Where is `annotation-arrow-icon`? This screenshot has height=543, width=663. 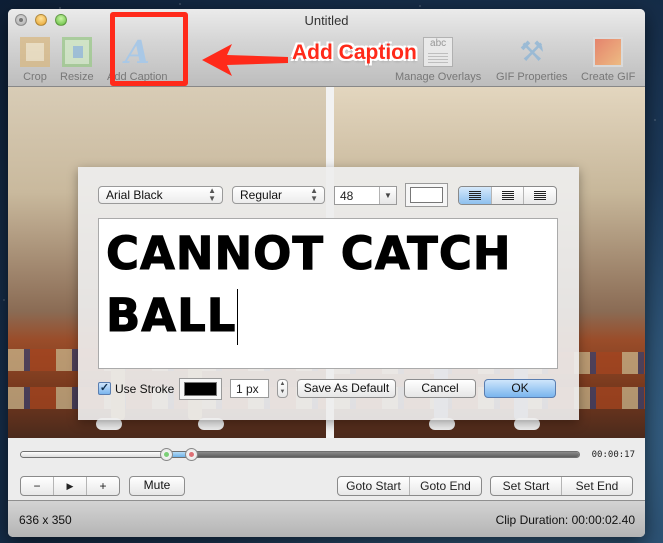 annotation-arrow-icon is located at coordinates (245, 60).